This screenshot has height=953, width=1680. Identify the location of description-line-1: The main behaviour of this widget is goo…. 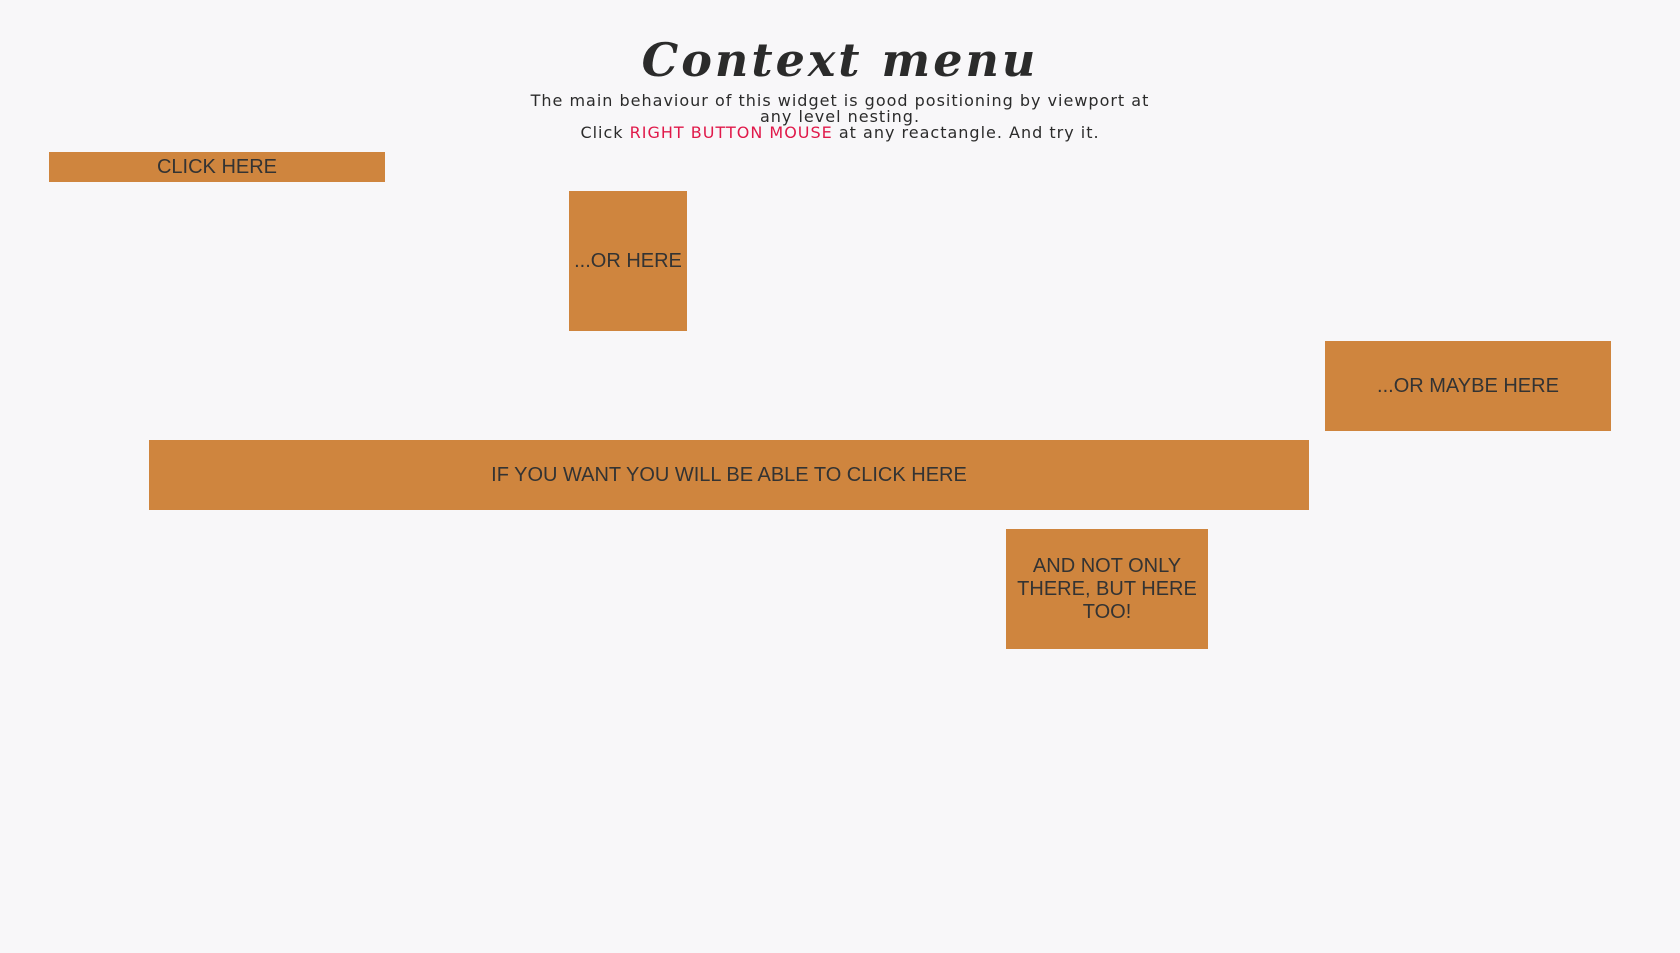
(840, 108).